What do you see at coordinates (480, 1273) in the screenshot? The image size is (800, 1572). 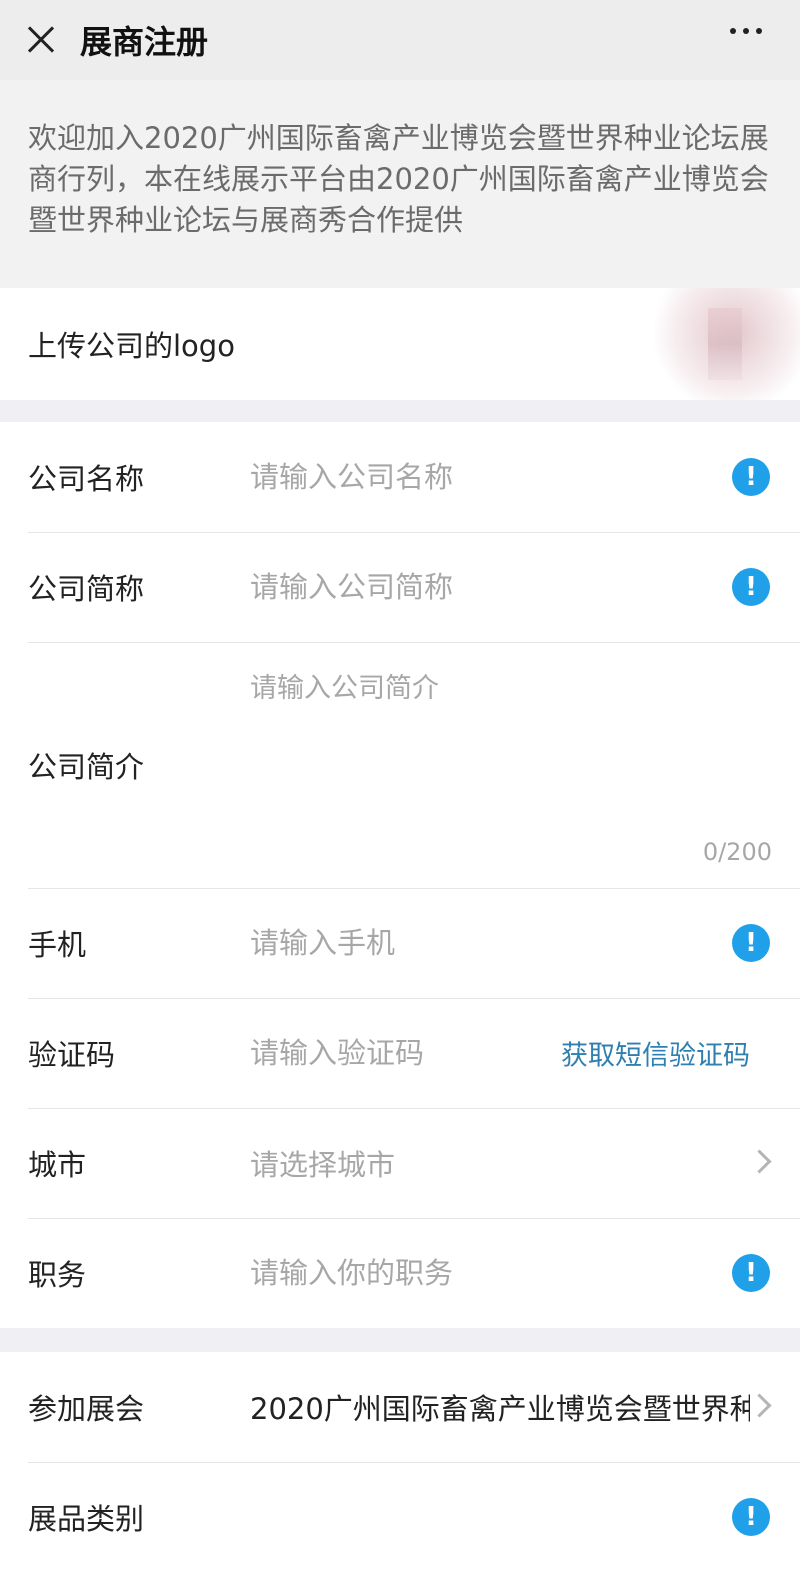 I see `position-input` at bounding box center [480, 1273].